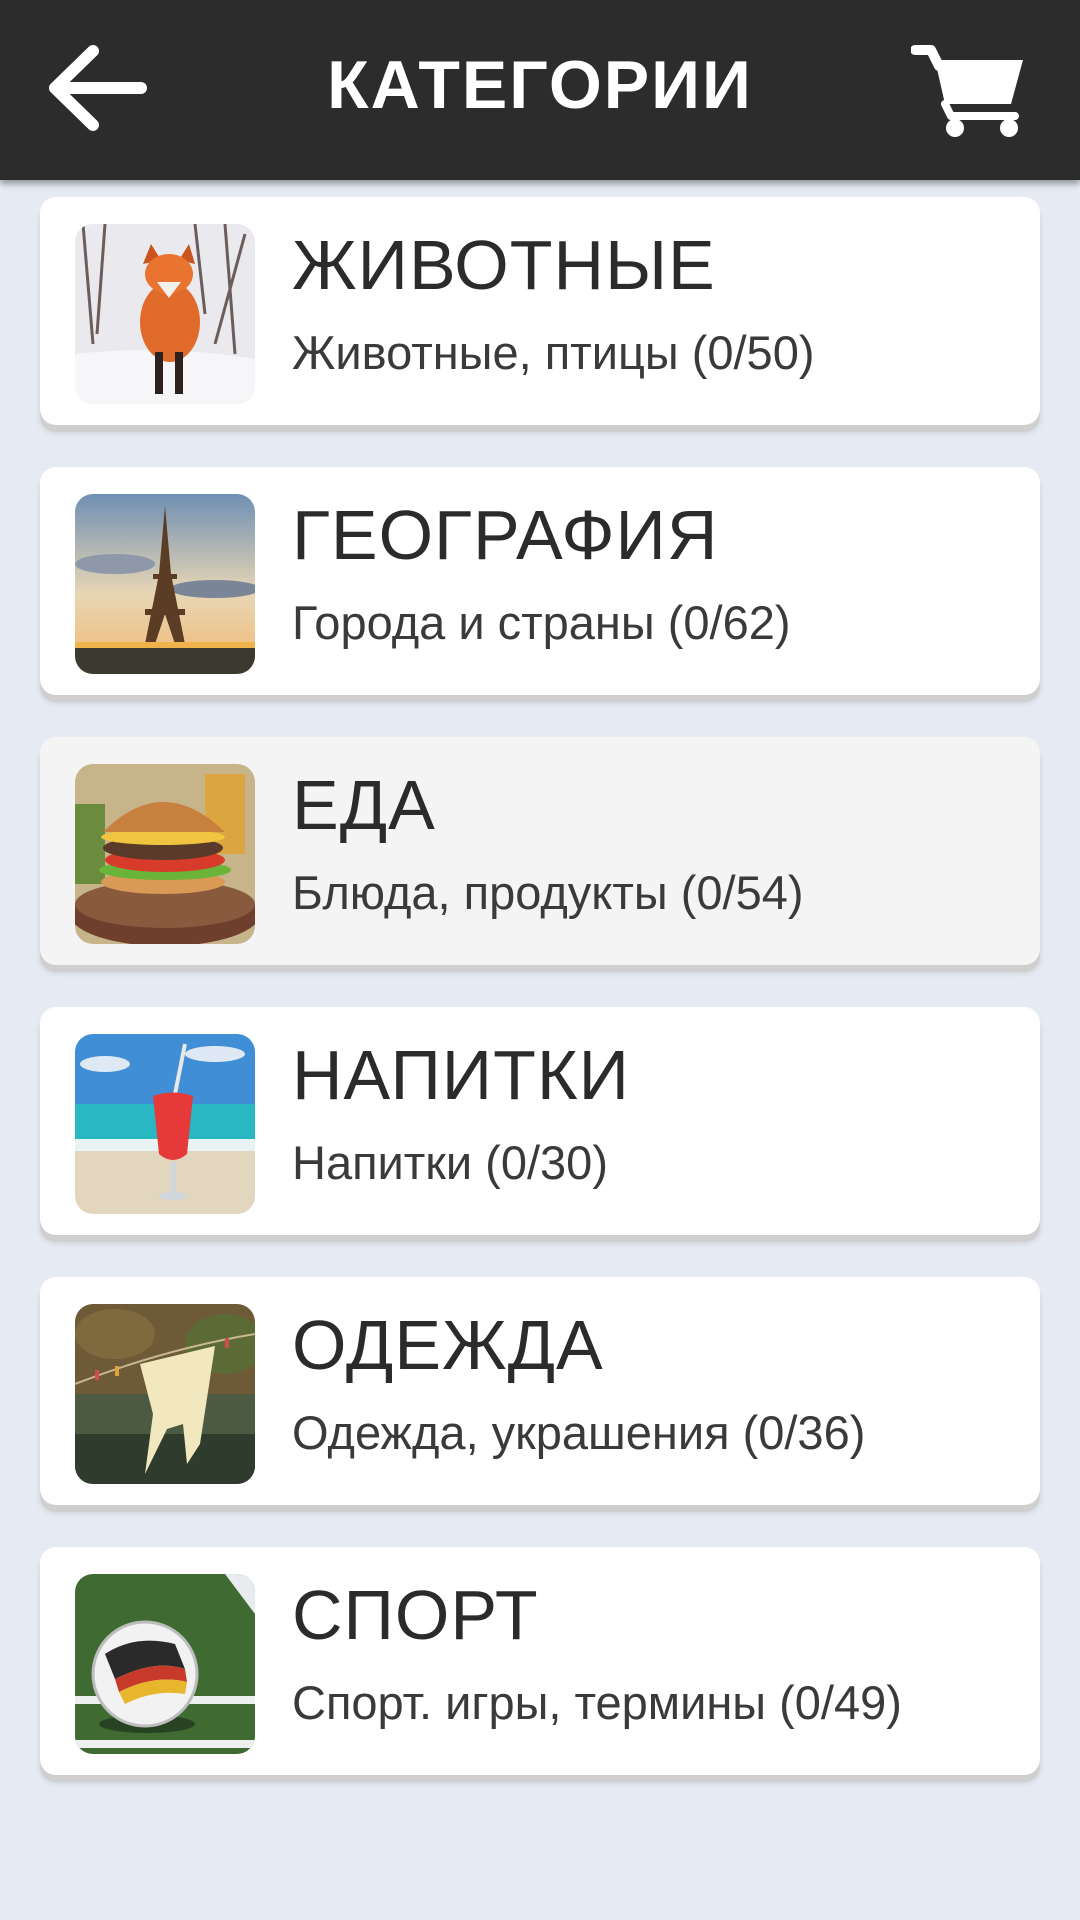 The image size is (1080, 1920). What do you see at coordinates (967, 91) in the screenshot?
I see `cart-icon` at bounding box center [967, 91].